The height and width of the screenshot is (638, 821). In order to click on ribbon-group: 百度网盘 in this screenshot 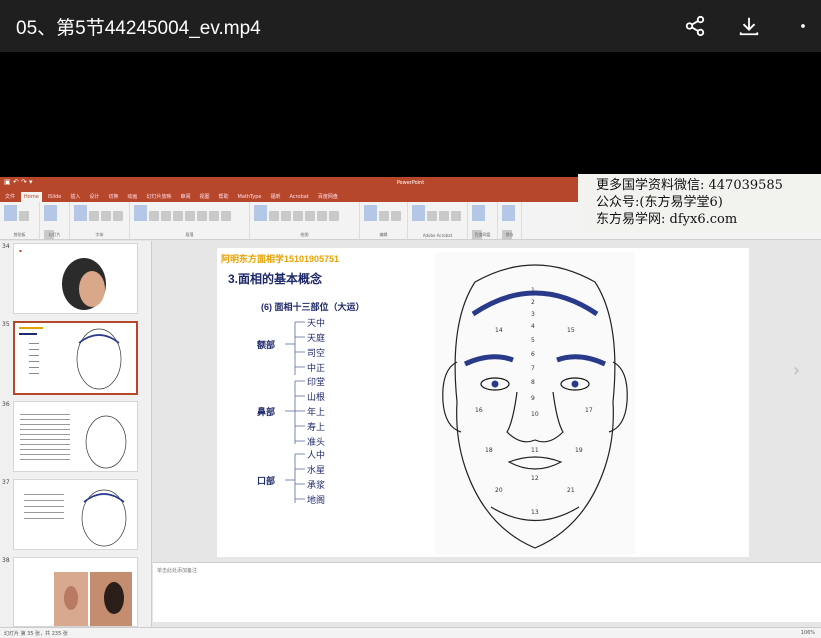, I will do `click(483, 221)`.